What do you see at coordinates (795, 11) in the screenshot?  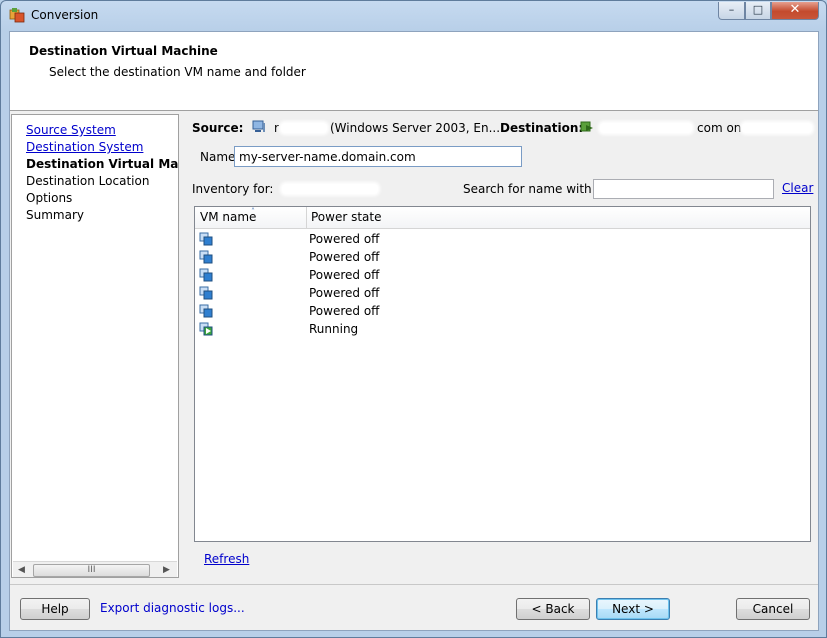 I see `close-button: ✕` at bounding box center [795, 11].